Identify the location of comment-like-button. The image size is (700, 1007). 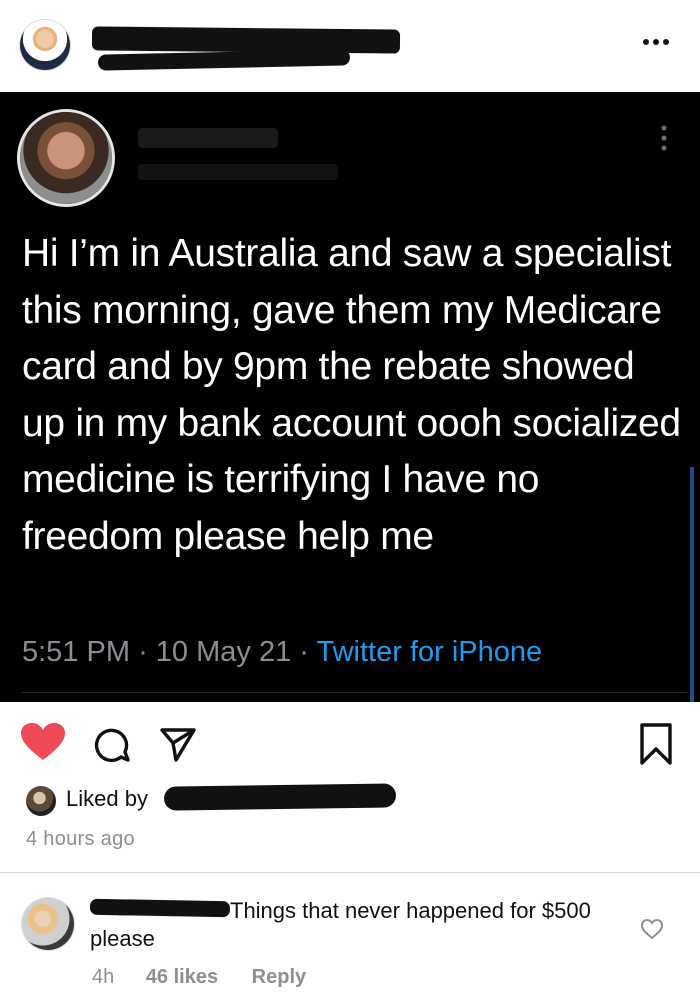
(652, 929).